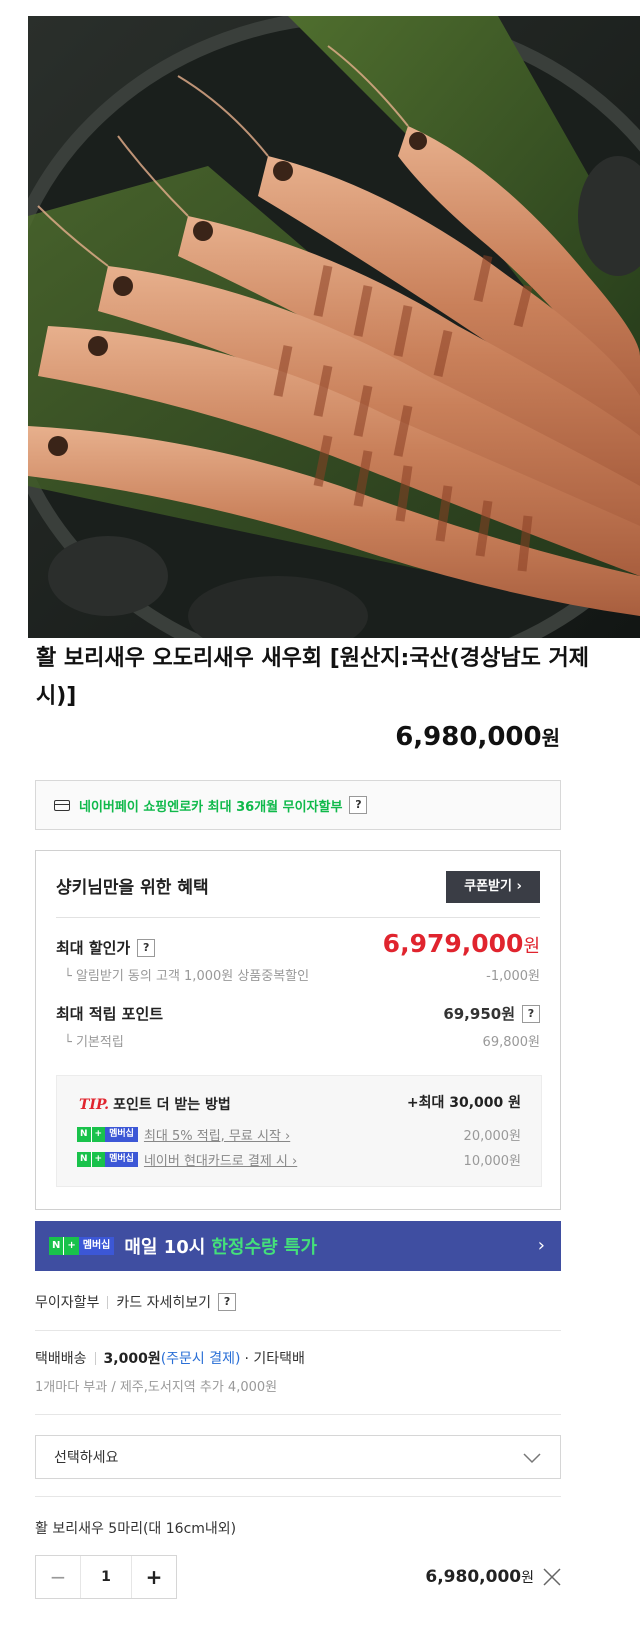  I want to click on tip-row-membership: N + 멤버십 최대 5% 적립, 무료 시작 › 20,000원, so click(299, 1134).